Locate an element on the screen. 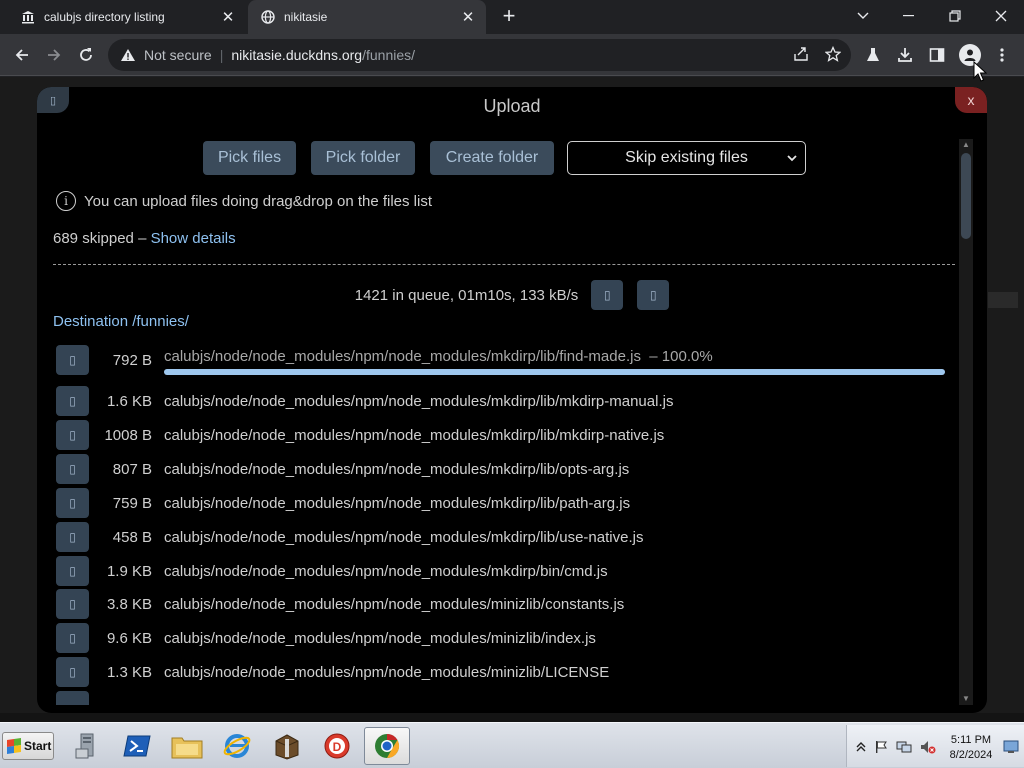  info-icon: i is located at coordinates (66, 201).